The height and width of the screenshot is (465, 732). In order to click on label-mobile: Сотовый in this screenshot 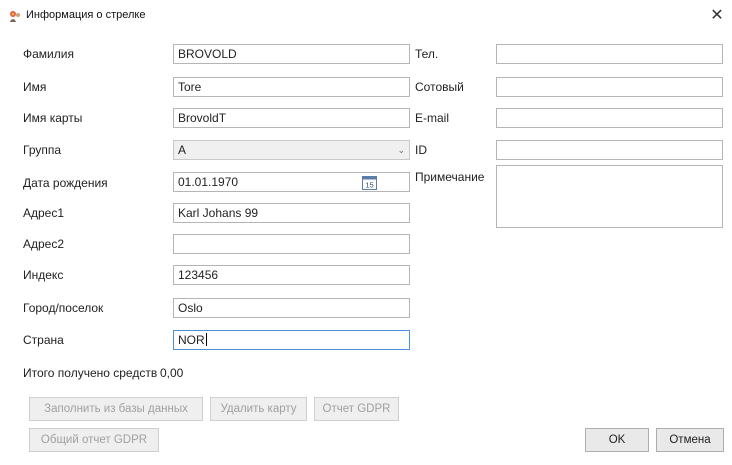, I will do `click(439, 87)`.